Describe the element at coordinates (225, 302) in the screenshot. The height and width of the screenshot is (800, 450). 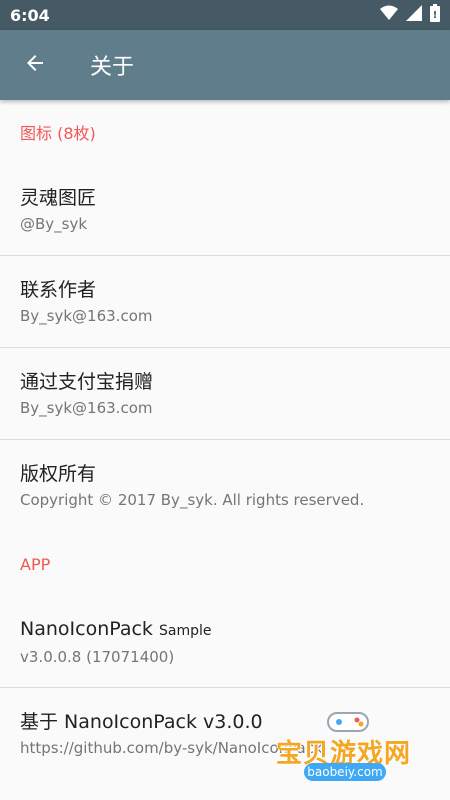
I see `list-item-contact-author: 联系作者 By_syk@163.com` at that location.